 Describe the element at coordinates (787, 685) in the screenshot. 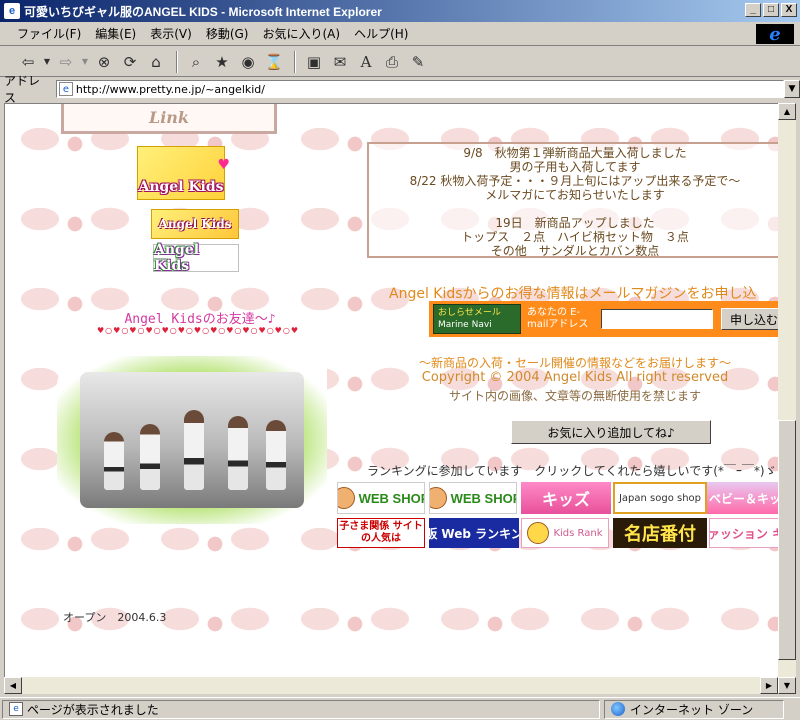

I see `scroll-down-icon: ▼` at that location.